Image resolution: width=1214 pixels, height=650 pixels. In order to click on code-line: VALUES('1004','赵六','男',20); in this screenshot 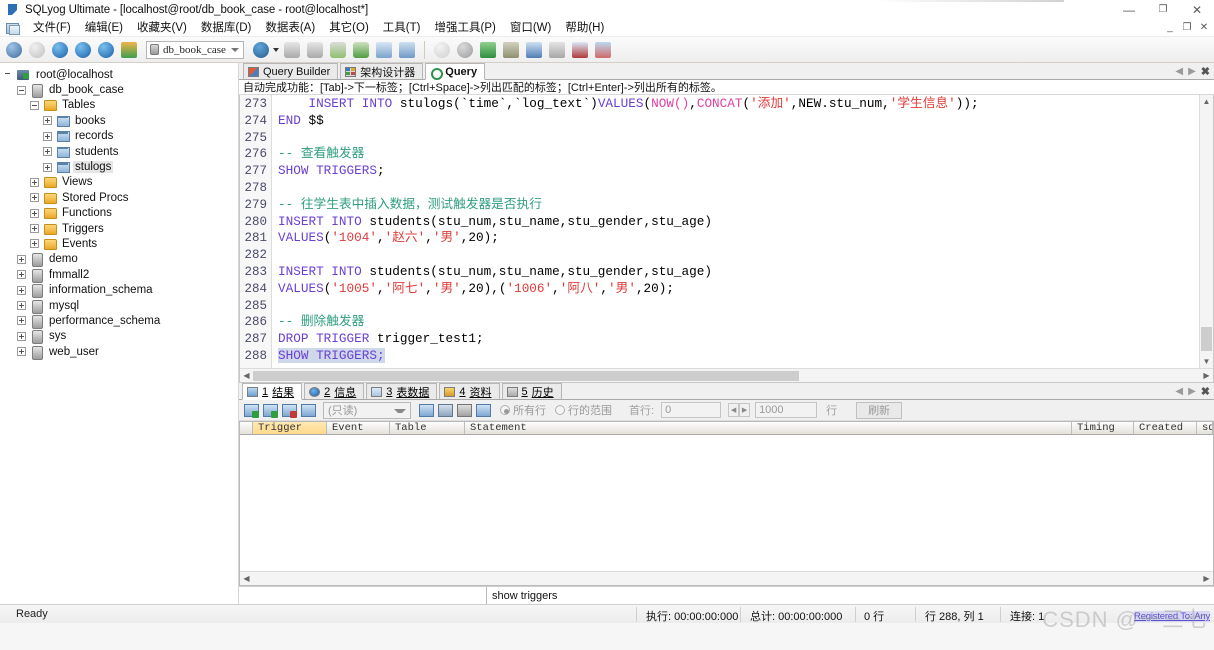, I will do `click(745, 238)`.